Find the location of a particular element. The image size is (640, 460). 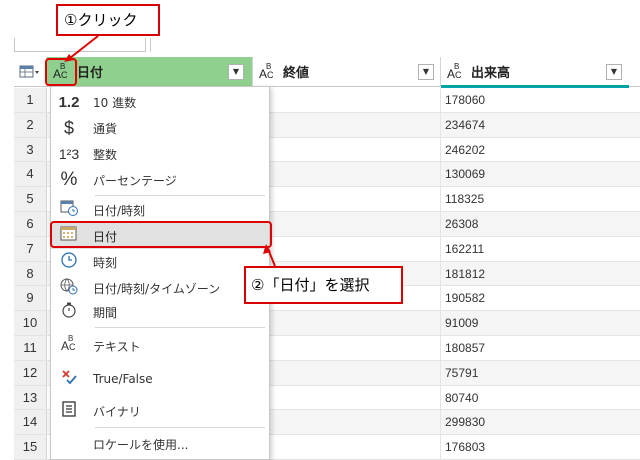

formula-bar is located at coordinates (395, 45).